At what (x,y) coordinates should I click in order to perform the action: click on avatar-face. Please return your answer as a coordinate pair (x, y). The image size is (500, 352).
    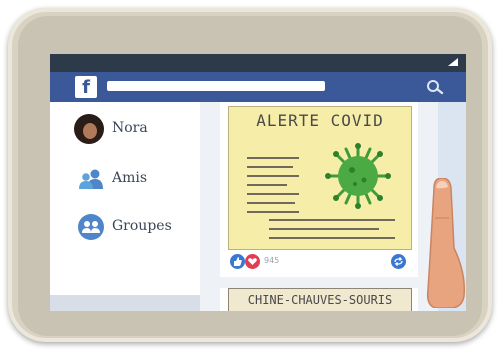
    Looking at the image, I should click on (90, 131).